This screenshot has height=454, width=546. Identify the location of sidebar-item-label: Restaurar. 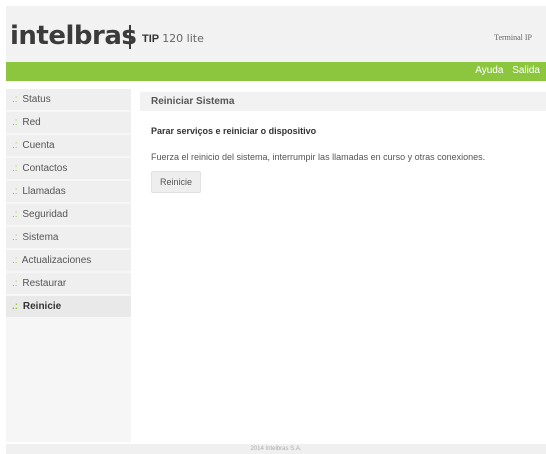
(44, 283).